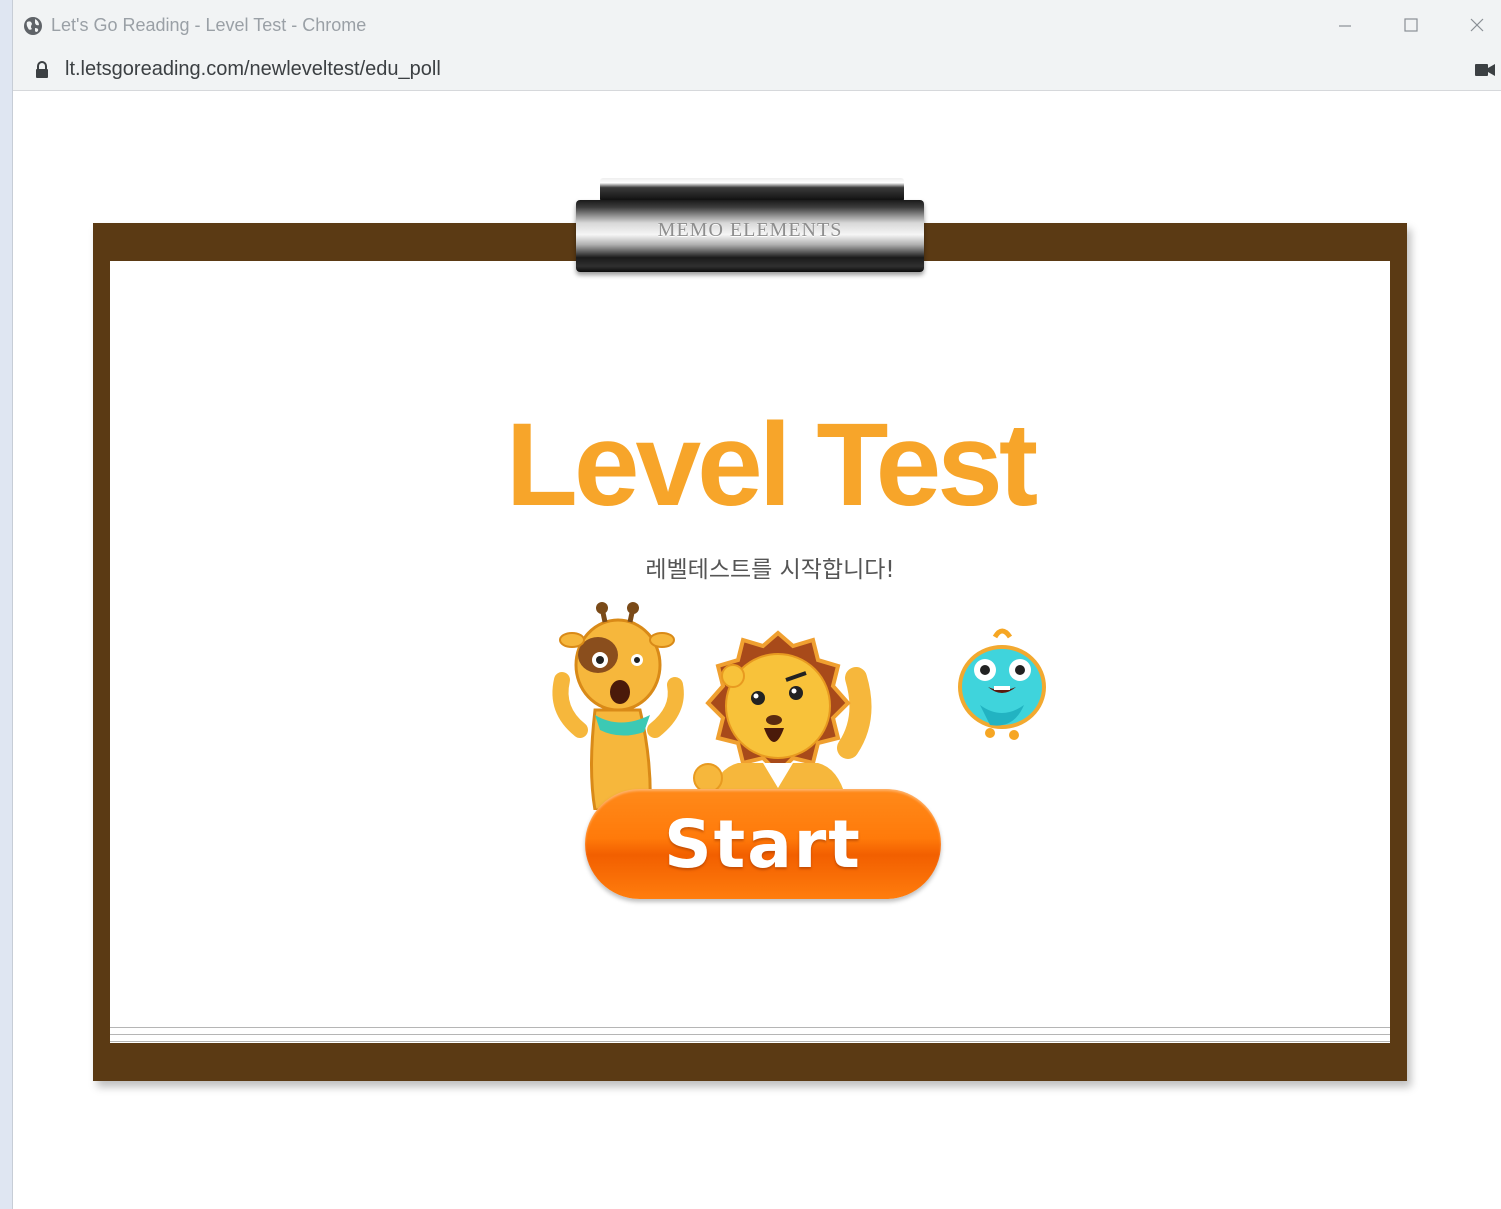  What do you see at coordinates (752, 190) in the screenshot?
I see `clip-hinge` at bounding box center [752, 190].